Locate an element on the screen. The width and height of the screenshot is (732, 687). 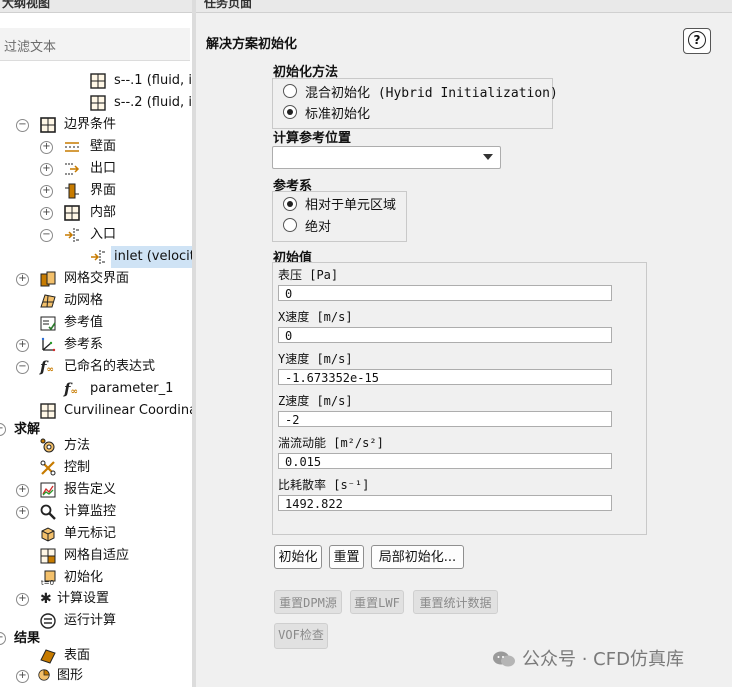
x-velocity-input: 0 is located at coordinates (445, 335).